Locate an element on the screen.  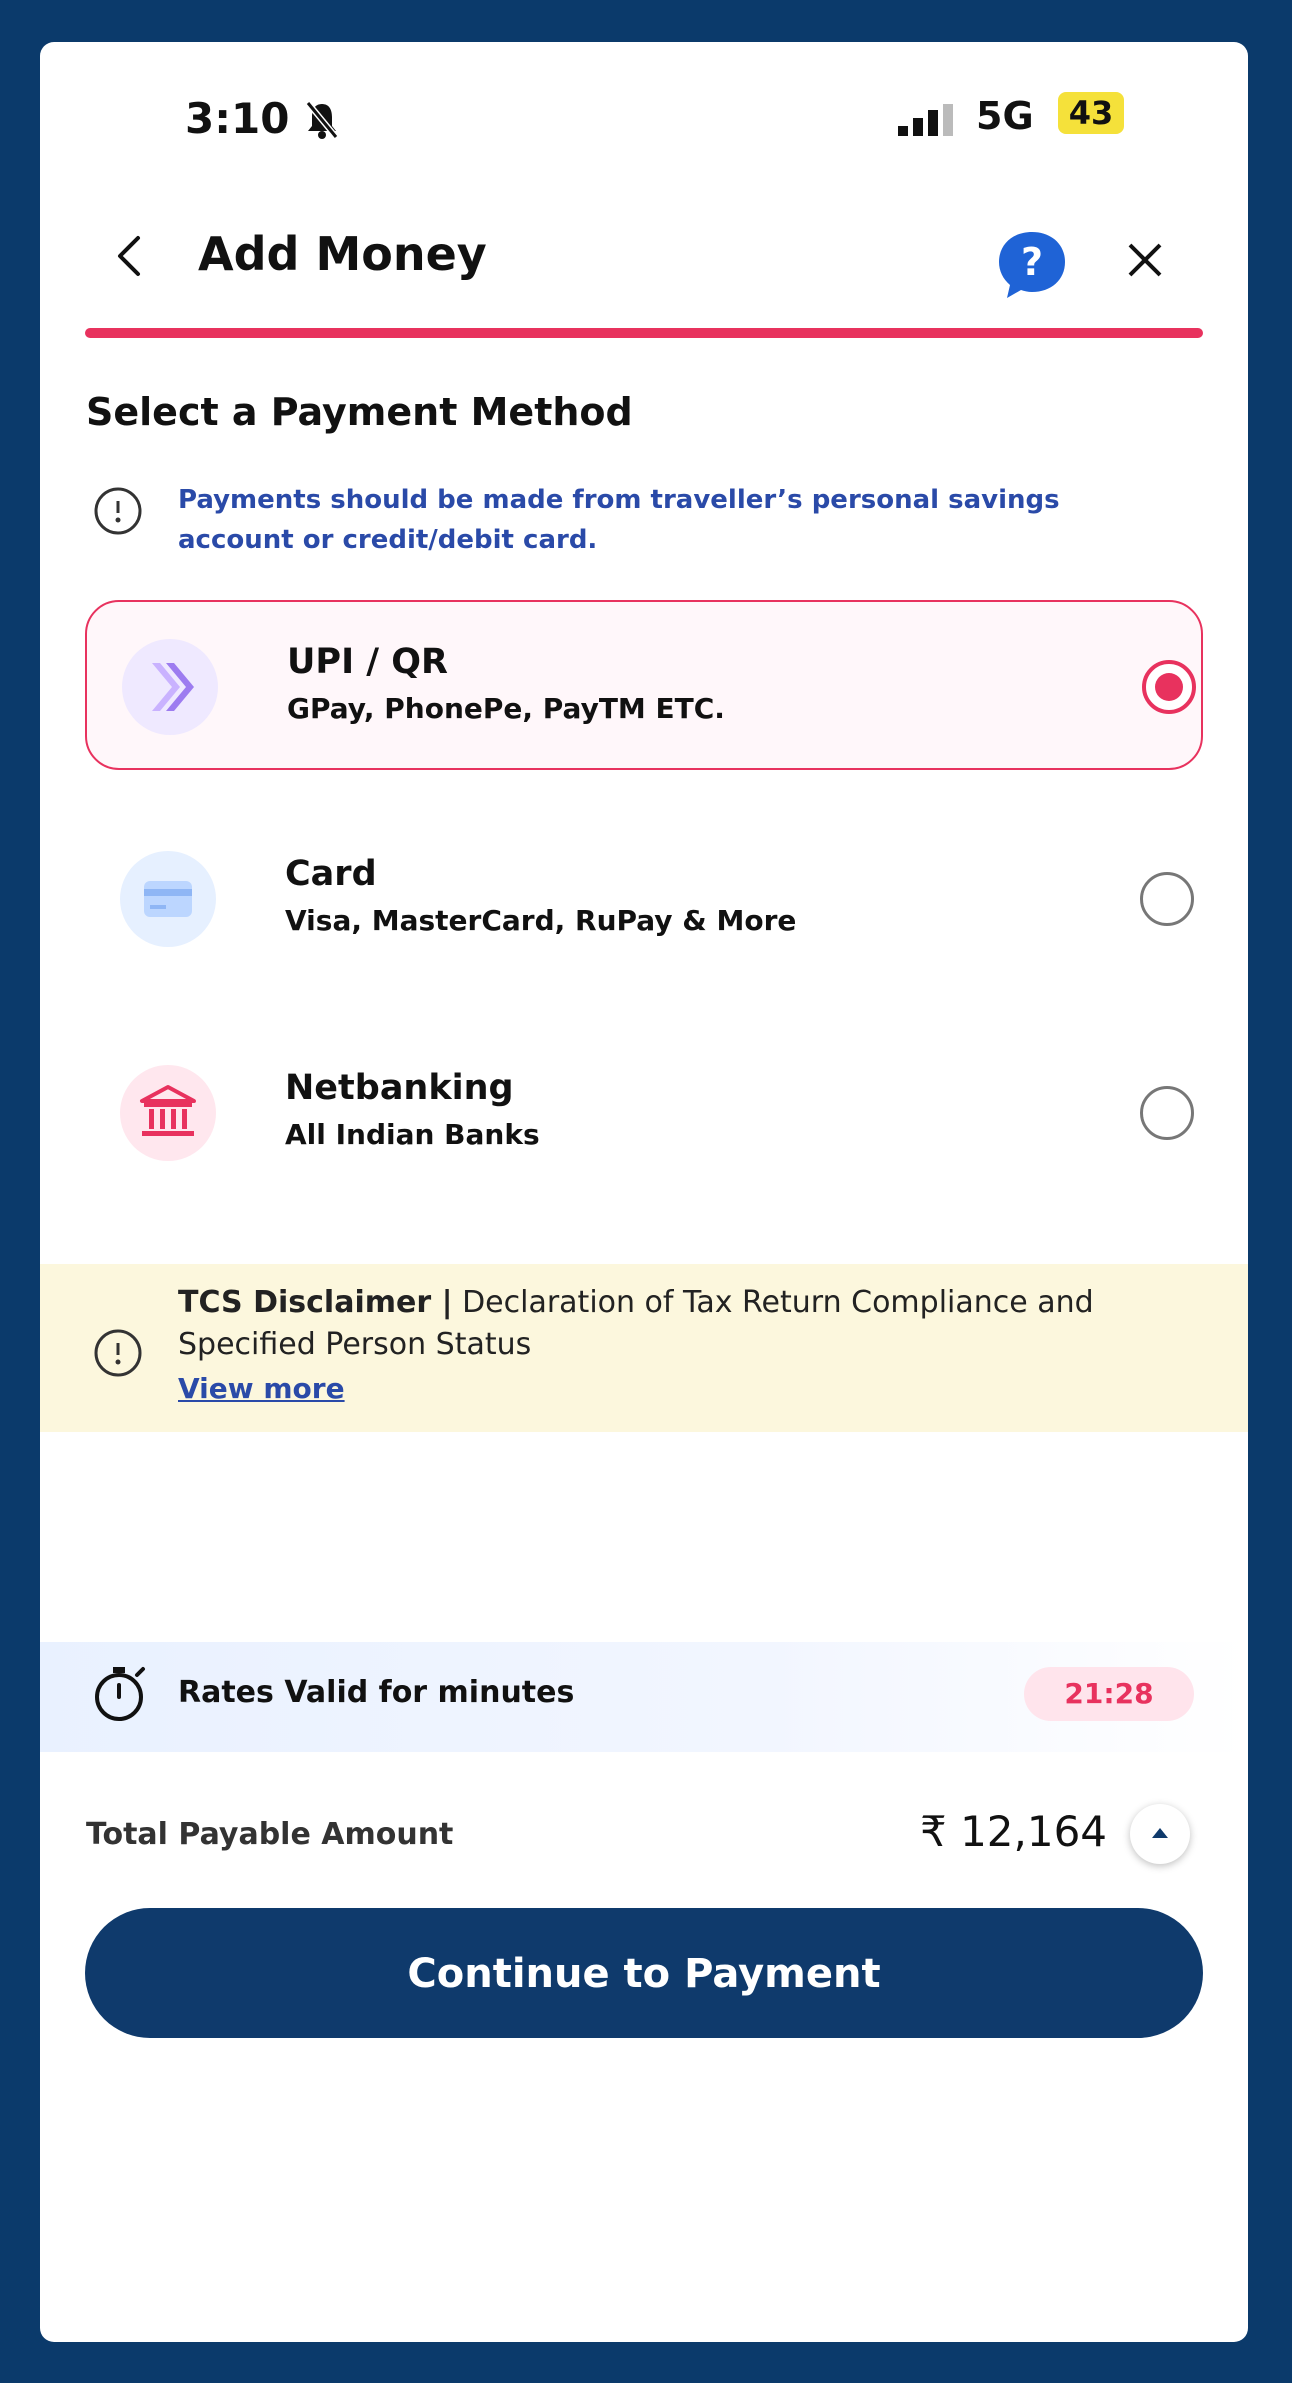
close-icon is located at coordinates (1145, 262).